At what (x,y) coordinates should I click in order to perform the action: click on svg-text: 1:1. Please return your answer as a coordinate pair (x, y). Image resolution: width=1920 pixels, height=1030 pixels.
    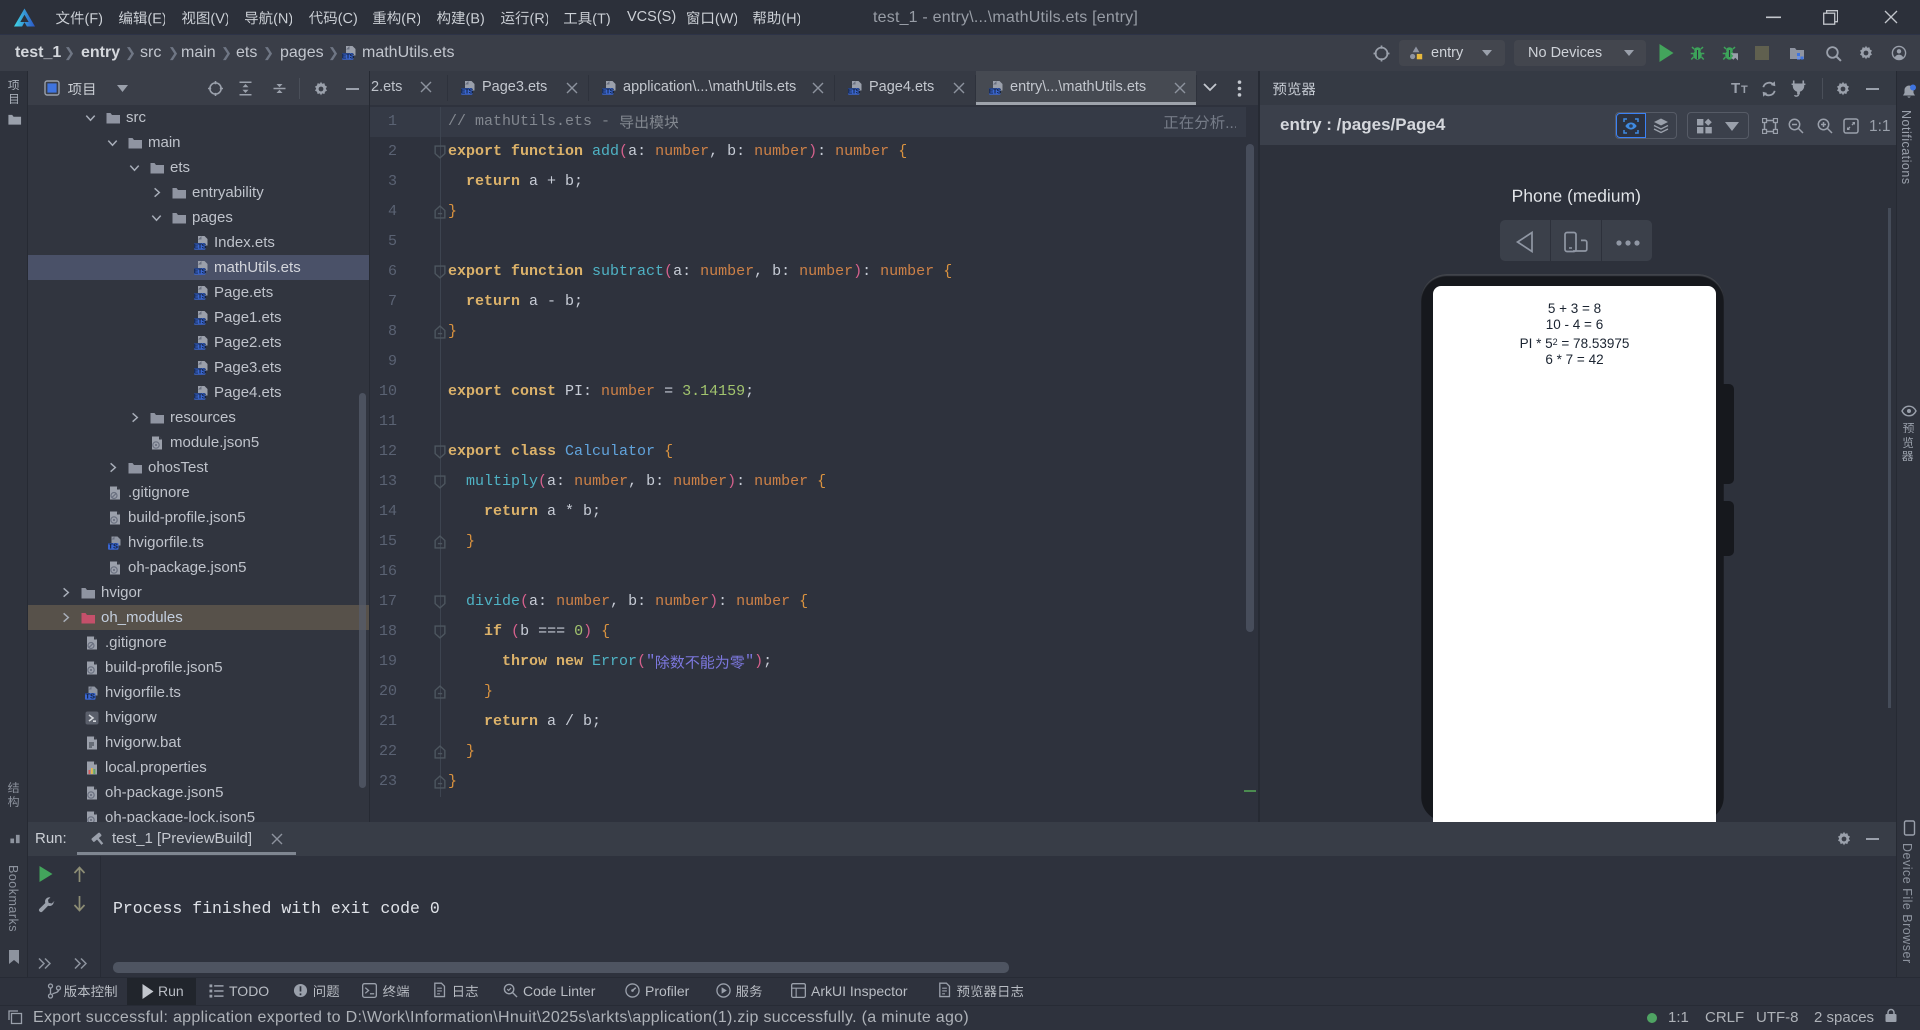
    Looking at the image, I should click on (1880, 126).